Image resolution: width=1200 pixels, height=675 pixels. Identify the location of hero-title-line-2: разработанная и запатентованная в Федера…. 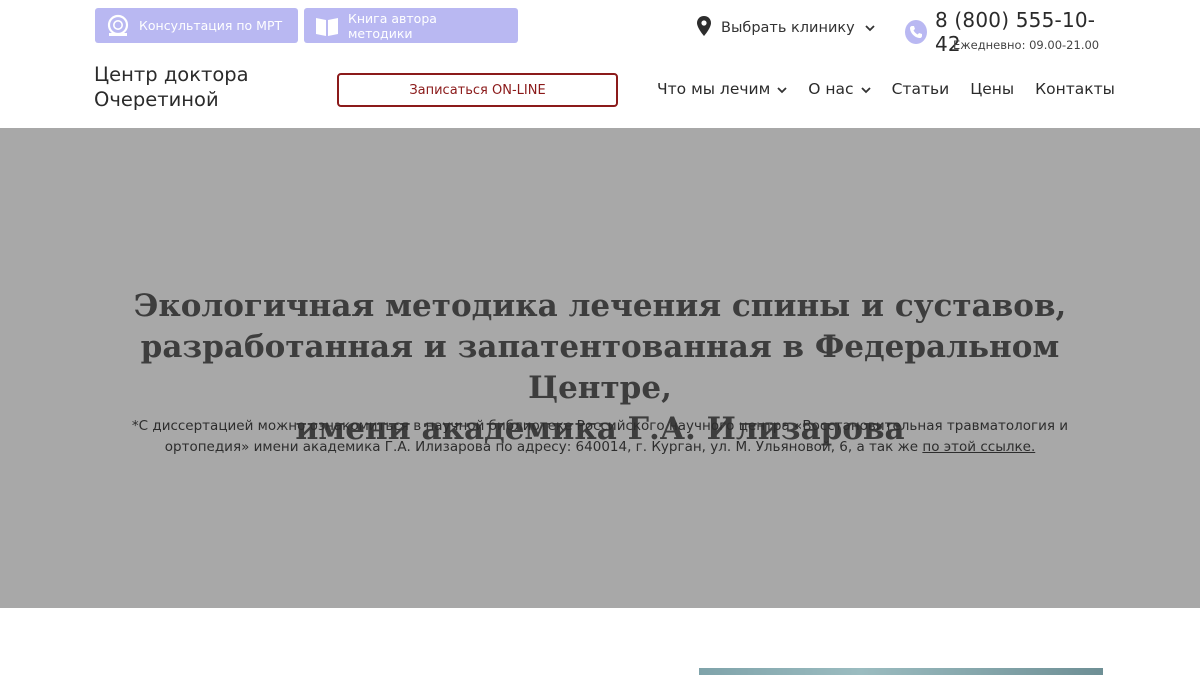
(600, 367).